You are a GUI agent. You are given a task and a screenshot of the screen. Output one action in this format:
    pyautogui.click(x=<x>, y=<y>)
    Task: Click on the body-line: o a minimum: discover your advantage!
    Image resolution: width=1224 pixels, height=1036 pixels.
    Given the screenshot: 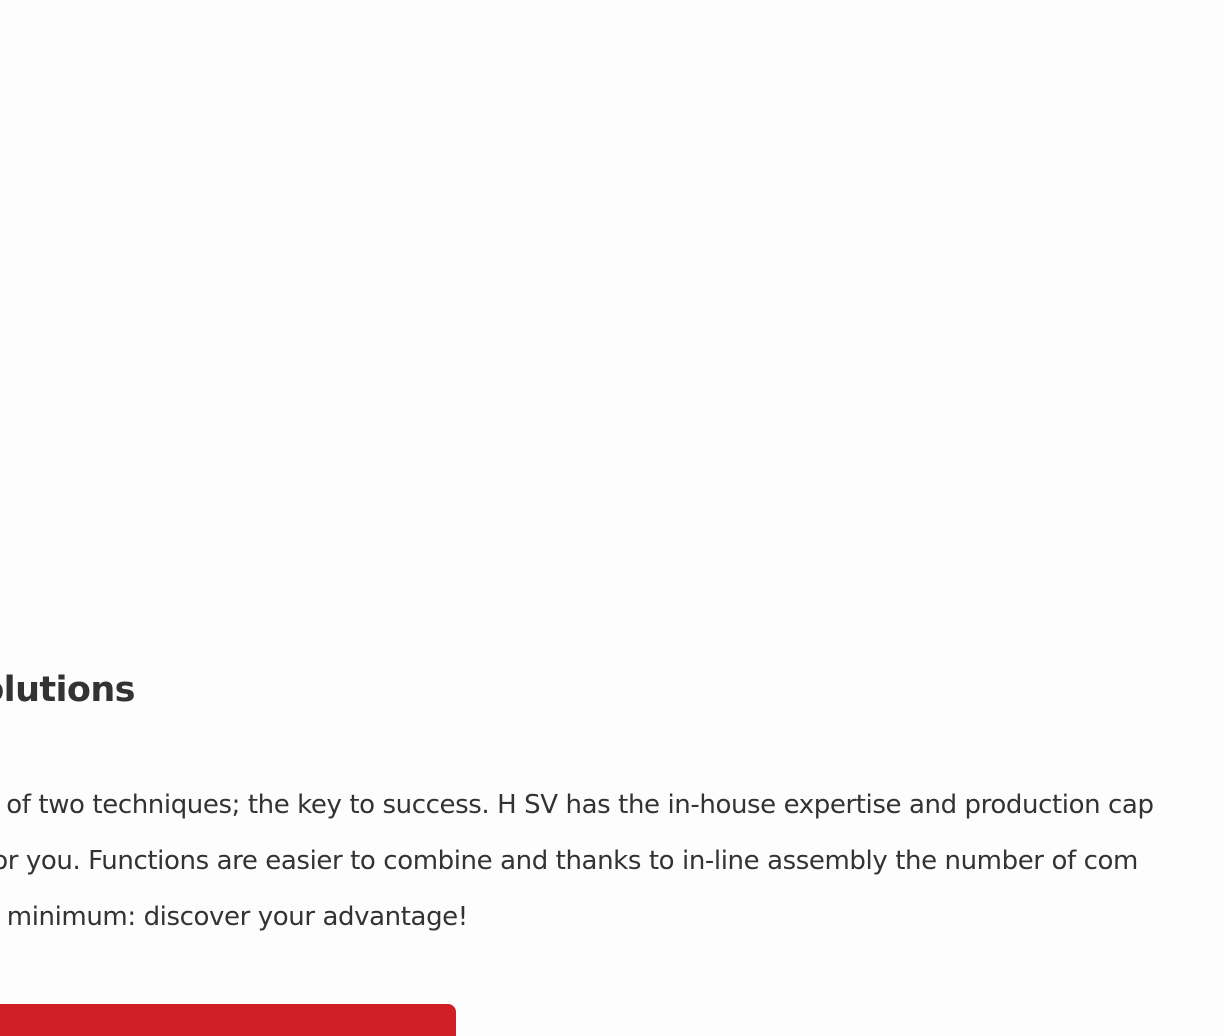 What is the action you would take?
    pyautogui.click(x=234, y=917)
    